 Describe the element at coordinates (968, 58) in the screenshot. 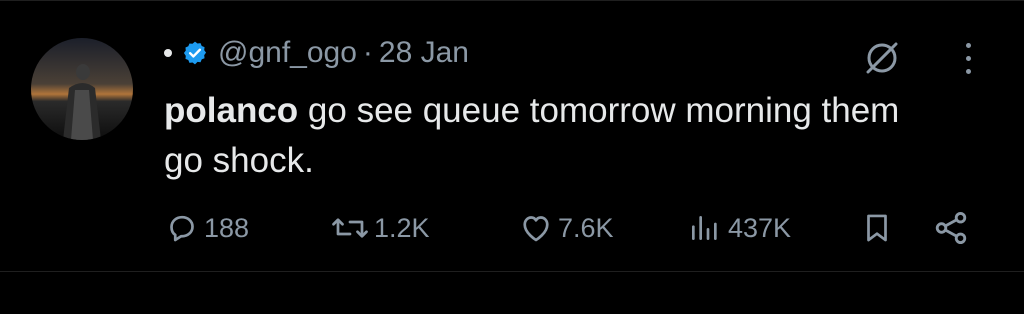

I see `more-options-icon` at that location.